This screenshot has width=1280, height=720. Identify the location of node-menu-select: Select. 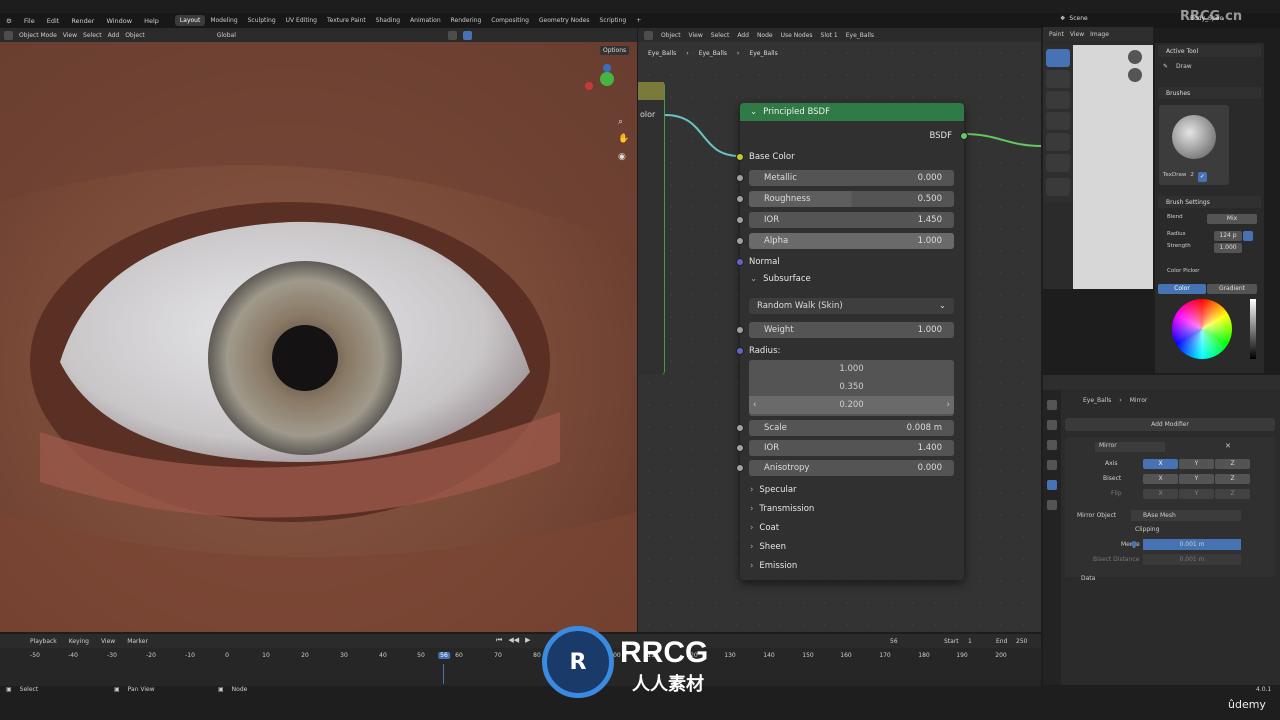
(720, 35).